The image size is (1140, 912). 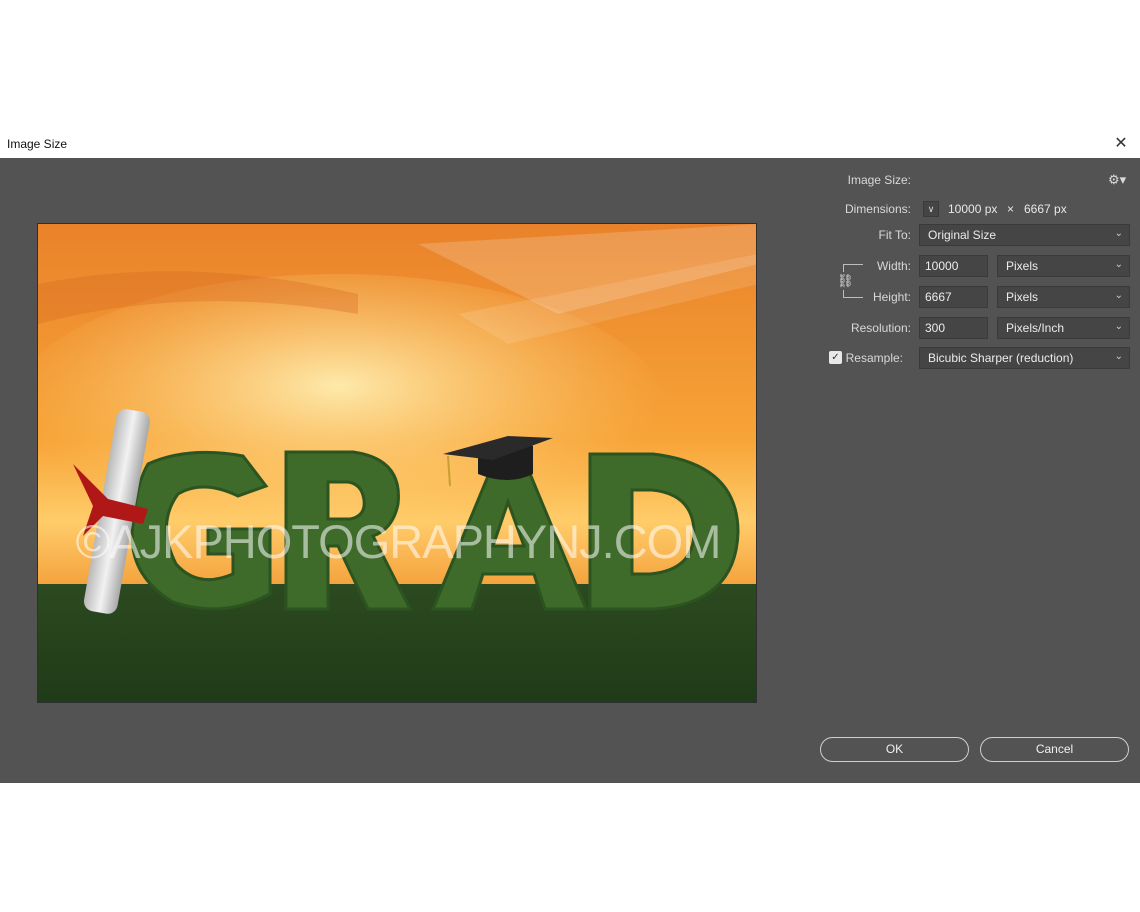 I want to click on watermark: ©AJKPHOTOGRAPHYNJ.COM, so click(x=398, y=541).